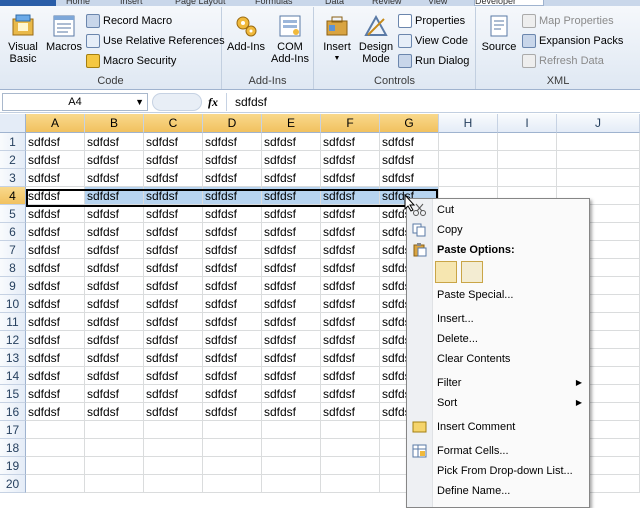 The height and width of the screenshot is (508, 640). Describe the element at coordinates (55, 358) in the screenshot. I see `cell-a13: sdfdsf` at that location.